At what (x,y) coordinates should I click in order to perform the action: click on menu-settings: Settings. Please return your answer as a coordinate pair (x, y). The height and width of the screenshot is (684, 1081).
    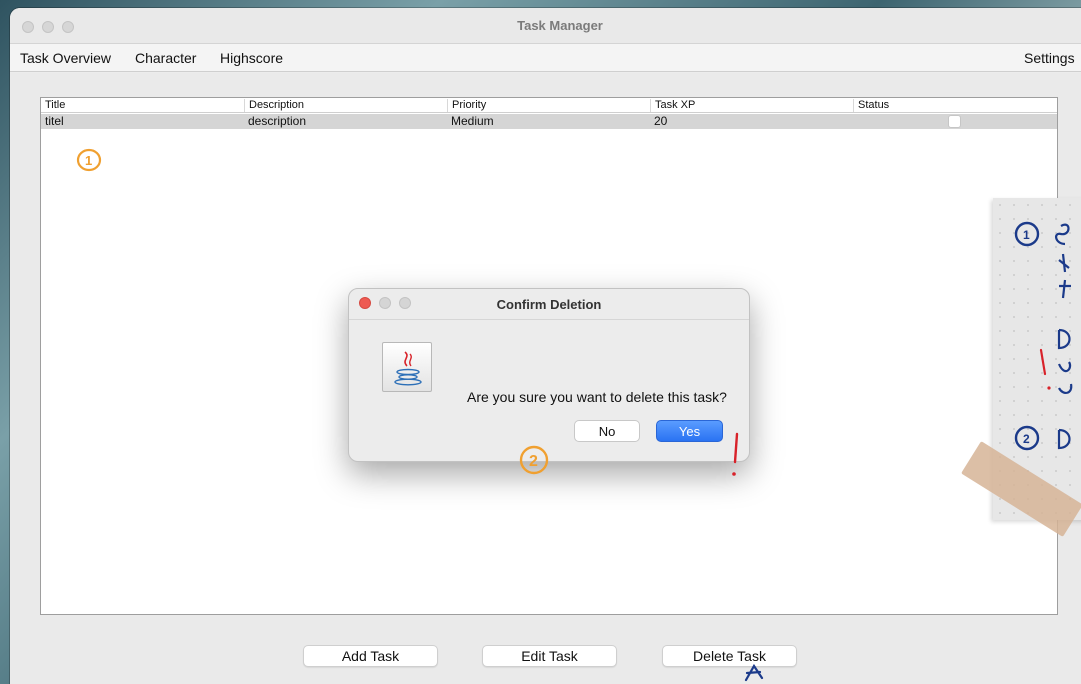
    Looking at the image, I should click on (1049, 58).